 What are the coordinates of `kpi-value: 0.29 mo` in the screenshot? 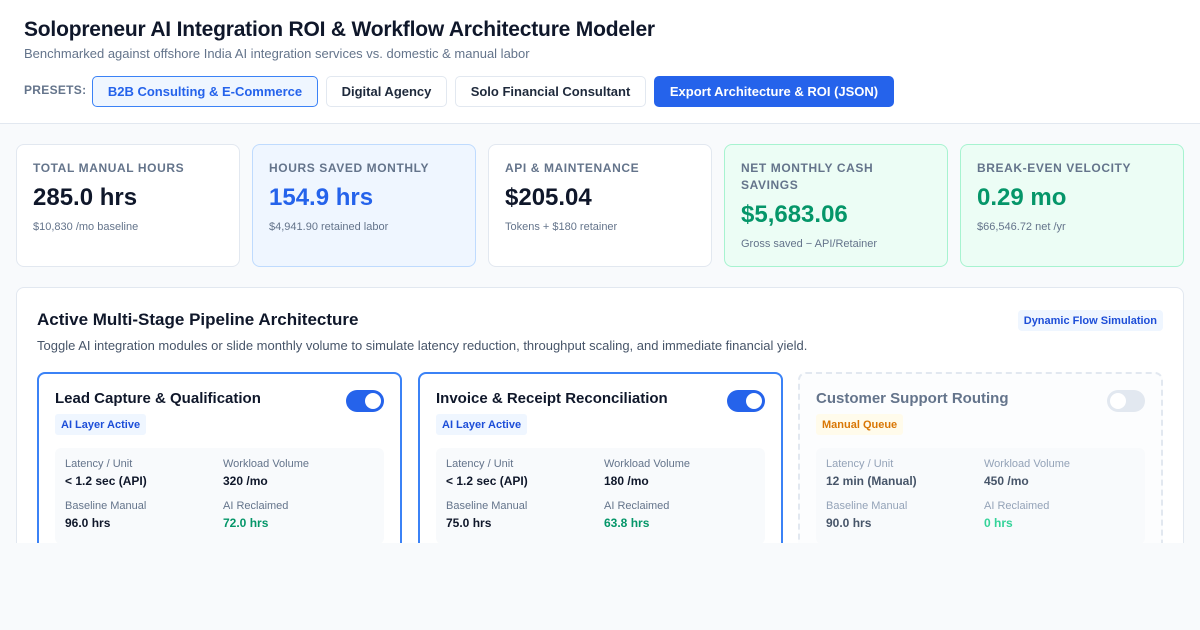 It's located at (1022, 197).